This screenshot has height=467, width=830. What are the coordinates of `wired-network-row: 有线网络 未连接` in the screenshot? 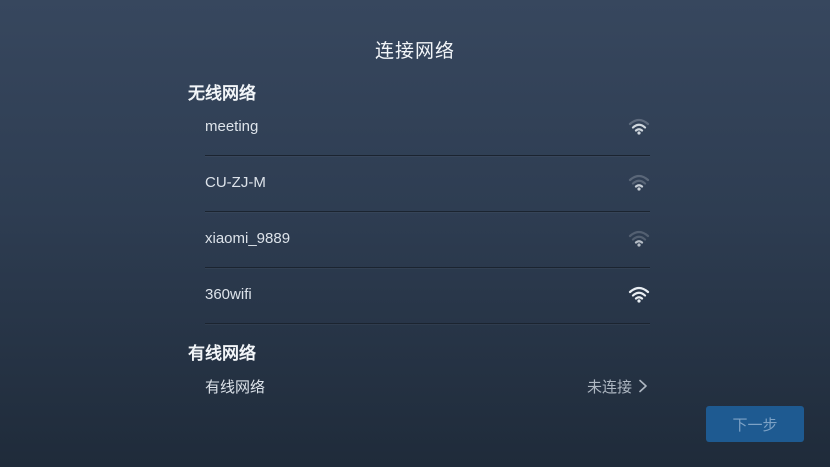 It's located at (427, 385).